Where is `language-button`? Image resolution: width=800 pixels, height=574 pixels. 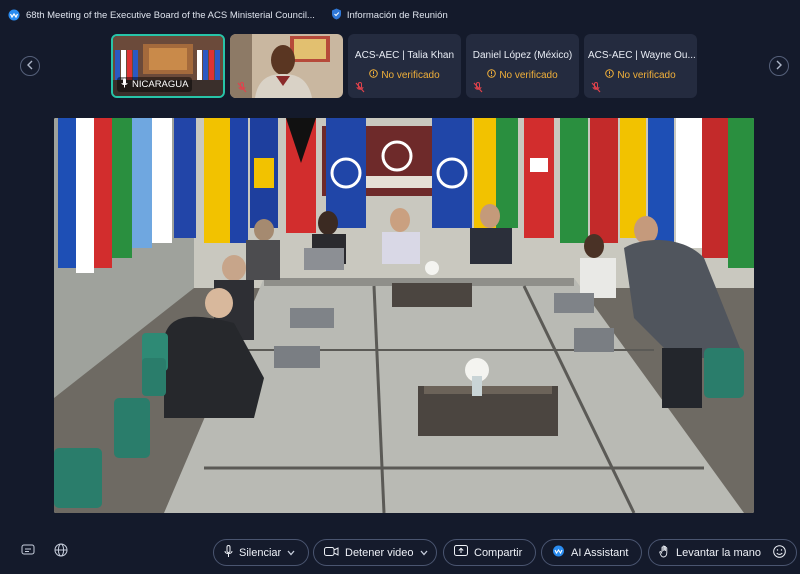
language-button is located at coordinates (61, 552).